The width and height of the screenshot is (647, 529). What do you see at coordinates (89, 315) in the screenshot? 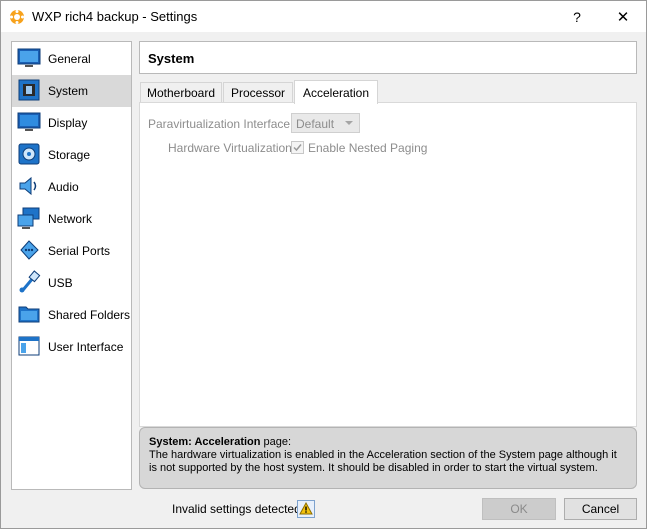
I see `sidebar-item-label: Shared Folders` at bounding box center [89, 315].